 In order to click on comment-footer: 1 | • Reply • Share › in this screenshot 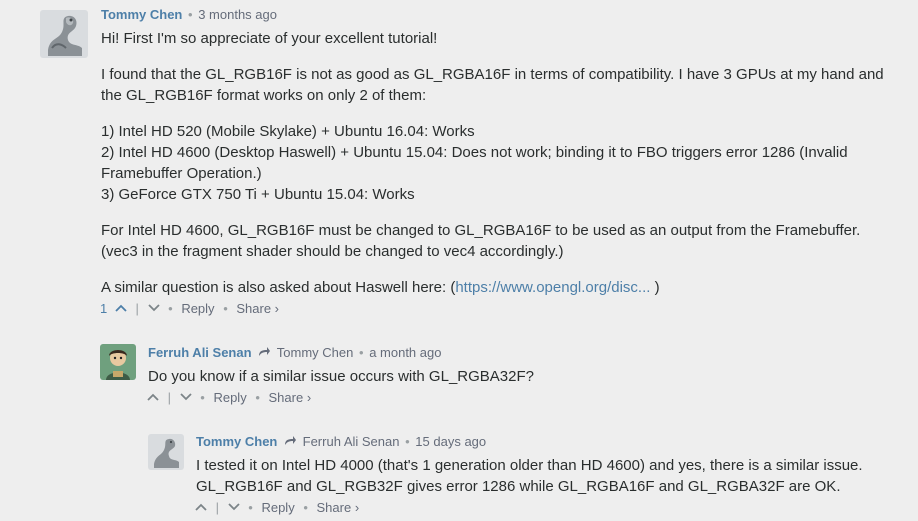, I will do `click(189, 308)`.